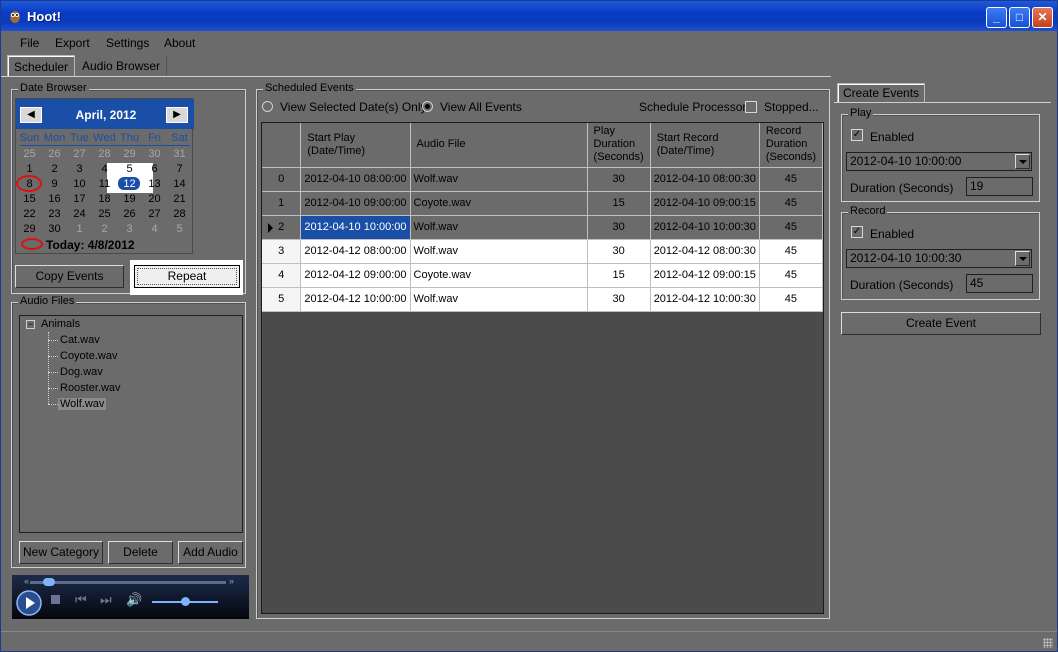 This screenshot has height=652, width=1058. Describe the element at coordinates (355, 299) in the screenshot. I see `cell-start-play: 2012-04-12 10:00:00` at that location.